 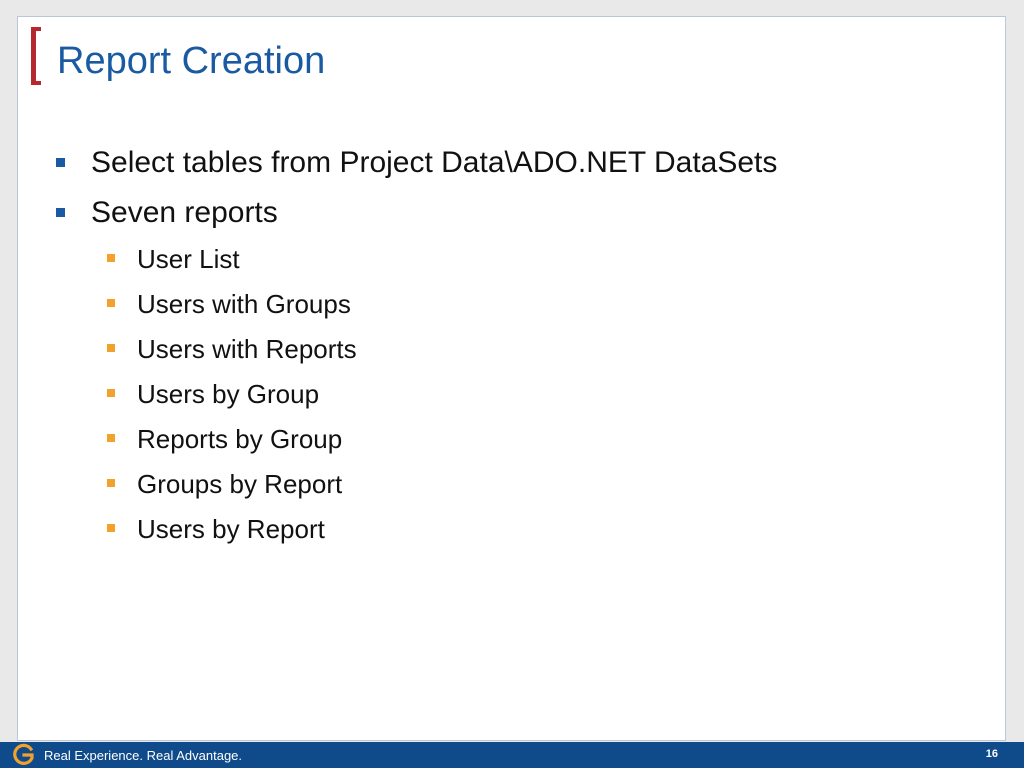 What do you see at coordinates (36, 56) in the screenshot?
I see `title-bracket-decoration` at bounding box center [36, 56].